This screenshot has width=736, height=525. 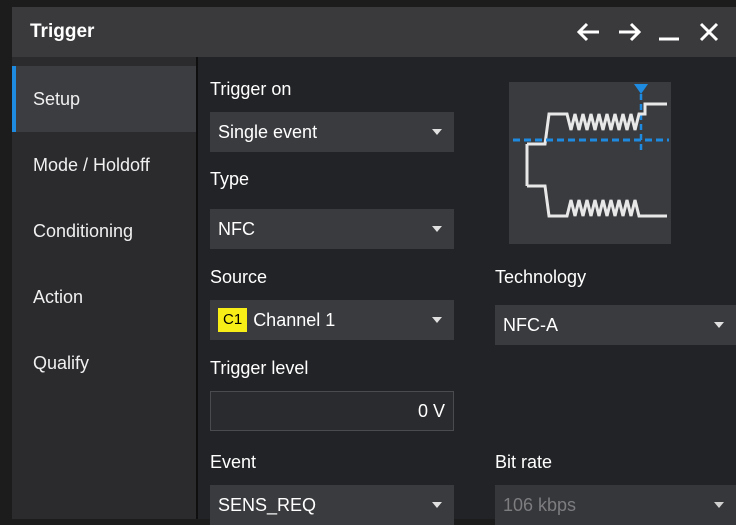 I want to click on technology-value: NFC-A, so click(x=530, y=324).